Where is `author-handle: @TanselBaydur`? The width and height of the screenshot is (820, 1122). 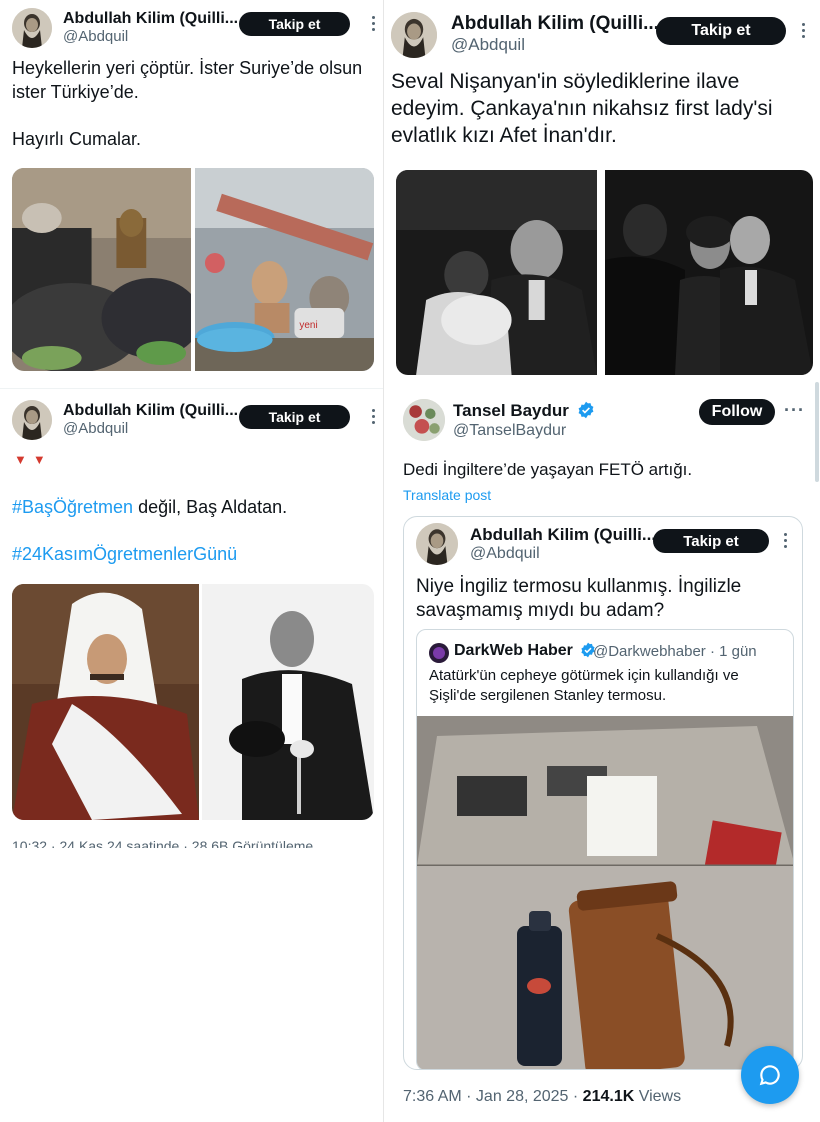
author-handle: @TanselBaydur is located at coordinates (509, 431).